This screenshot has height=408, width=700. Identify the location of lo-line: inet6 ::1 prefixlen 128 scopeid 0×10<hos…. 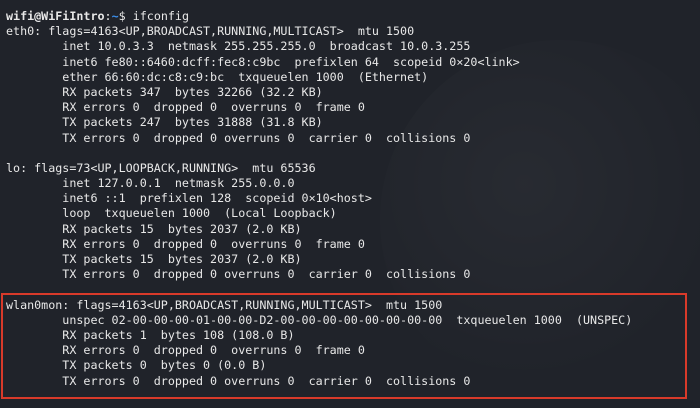
(189, 198).